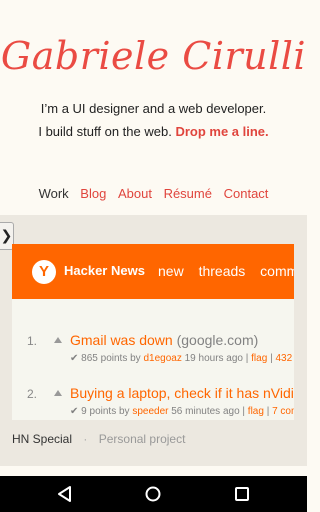  What do you see at coordinates (105, 131) in the screenshot?
I see `intro-line-2-text: I build stuff on the web.` at bounding box center [105, 131].